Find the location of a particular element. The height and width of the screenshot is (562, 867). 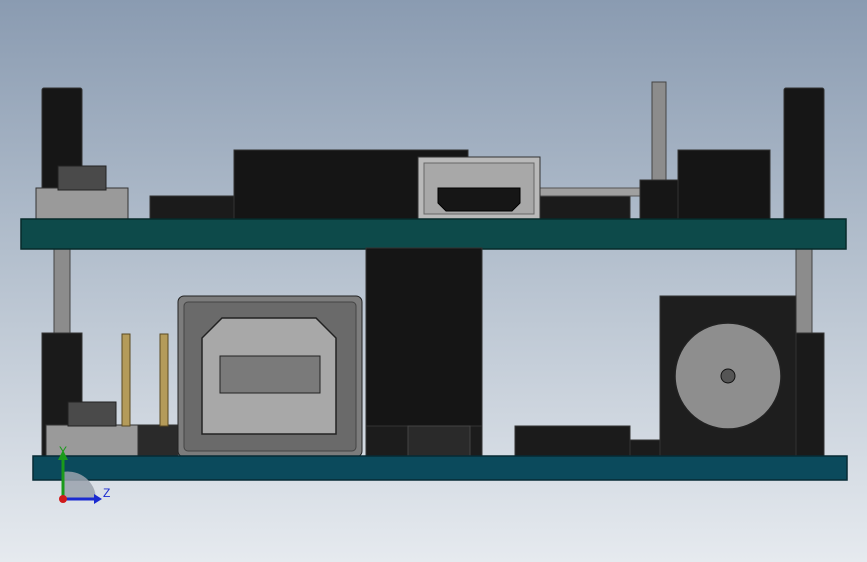

usb-b-port-tongue is located at coordinates (270, 374).